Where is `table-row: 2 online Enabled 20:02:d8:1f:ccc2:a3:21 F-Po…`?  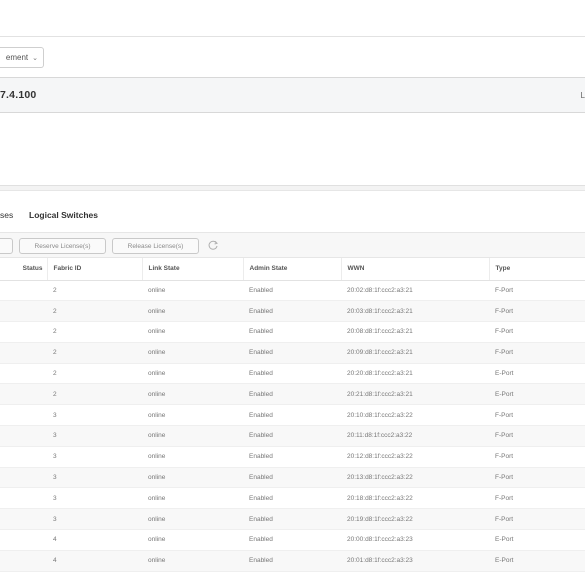 table-row: 2 online Enabled 20:02:d8:1f:ccc2:a3:21 F-Po… is located at coordinates (292, 291).